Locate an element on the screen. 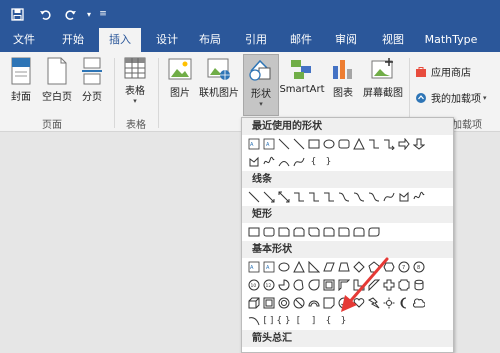  no-symbol-shape is located at coordinates (298, 303).